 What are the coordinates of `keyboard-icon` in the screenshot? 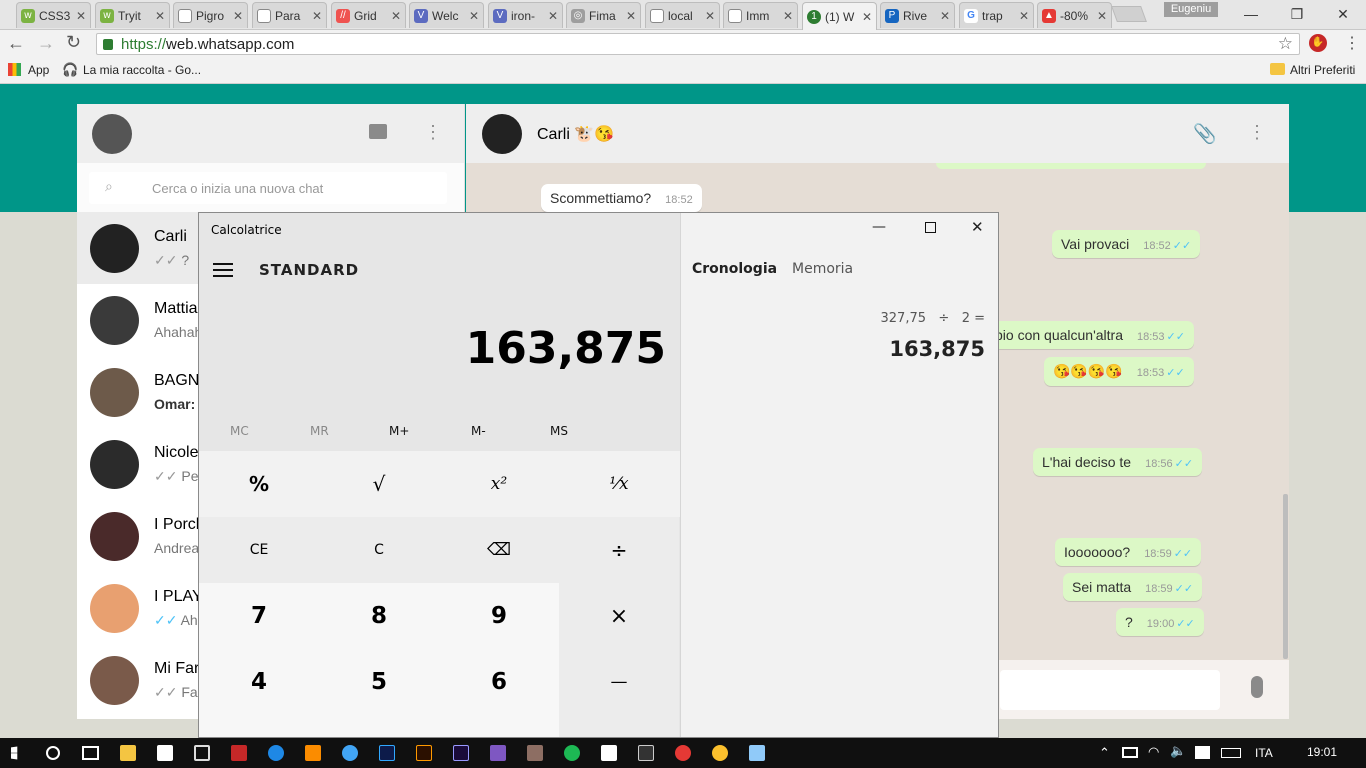 It's located at (1231, 753).